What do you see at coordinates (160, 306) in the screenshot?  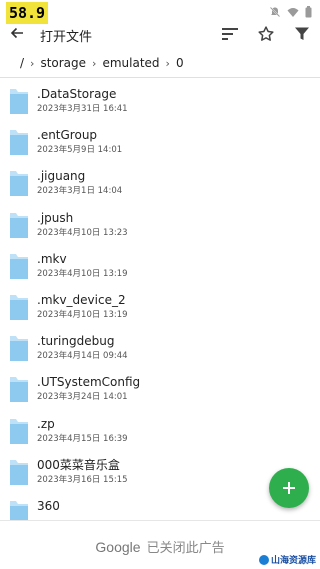 I see `list-item: .mkv_device_2 2023年4月10日 13:19` at bounding box center [160, 306].